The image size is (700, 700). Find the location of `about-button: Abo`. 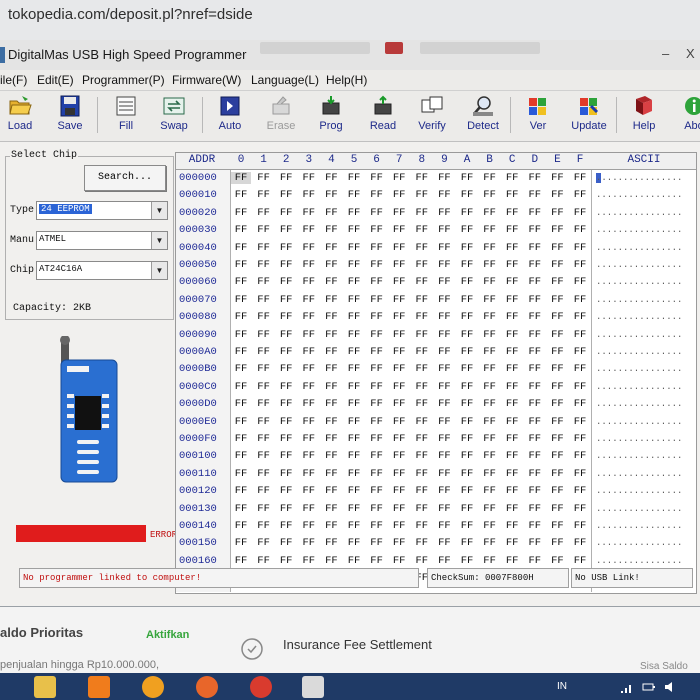

about-button: Abo is located at coordinates (685, 116).